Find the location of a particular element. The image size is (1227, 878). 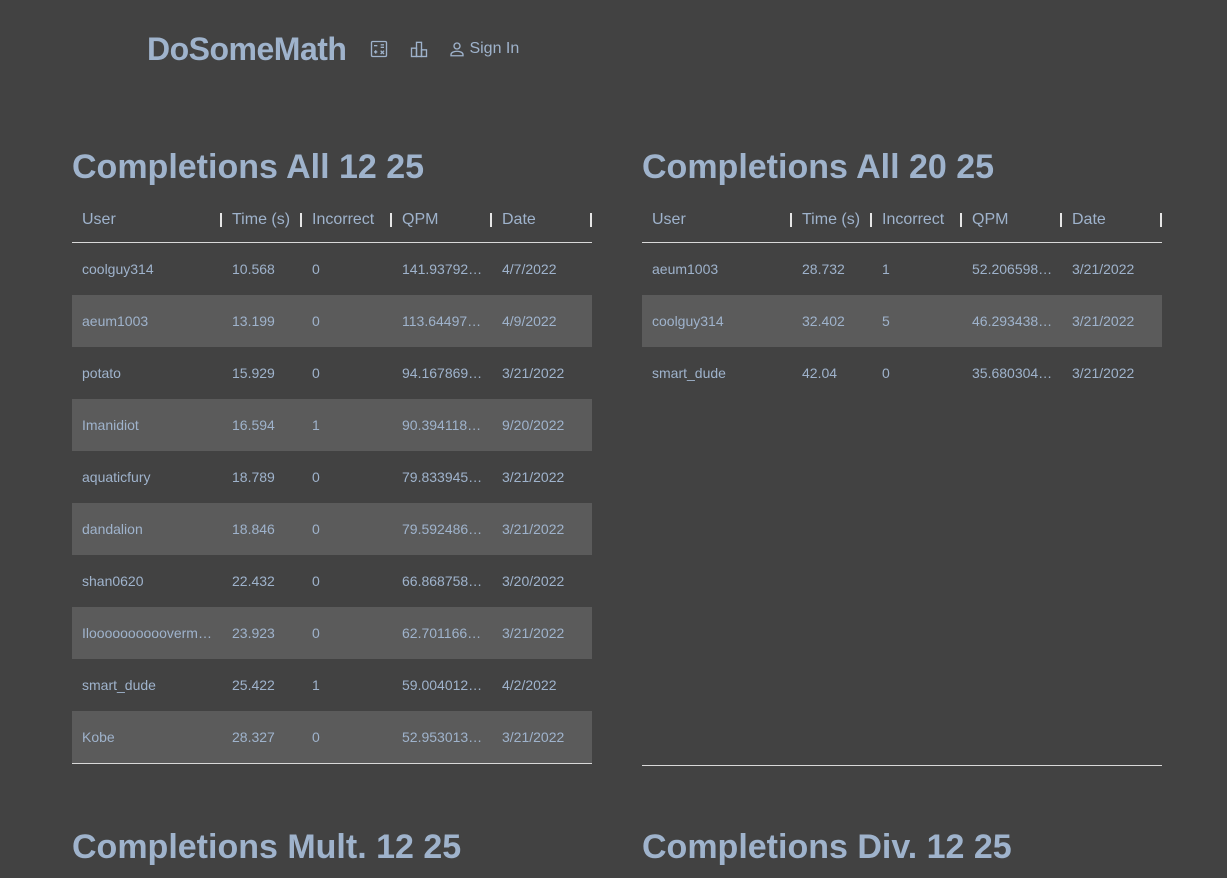

time-cell: 18.789 is located at coordinates (253, 477).